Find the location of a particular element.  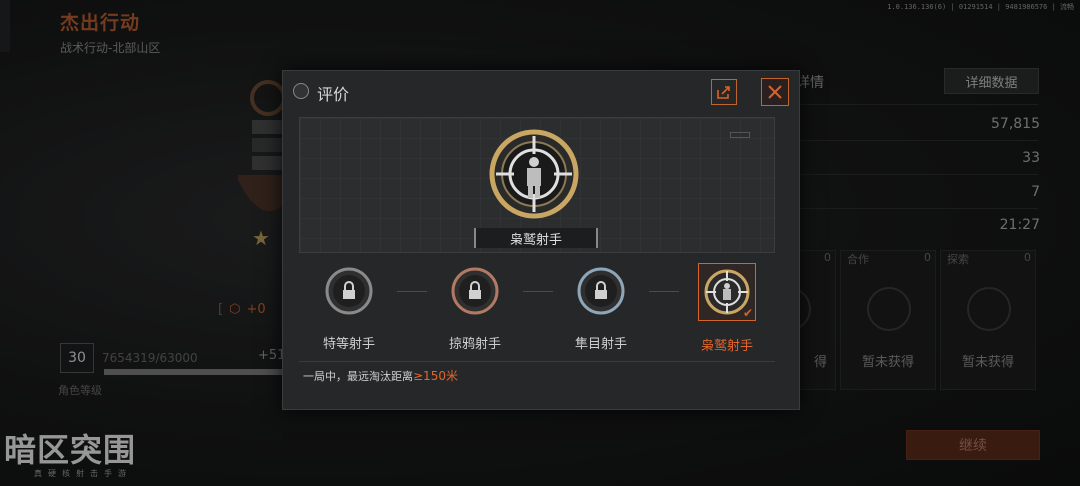

tier-item-active: ✔ 枭鹫射手 is located at coordinates (727, 308).